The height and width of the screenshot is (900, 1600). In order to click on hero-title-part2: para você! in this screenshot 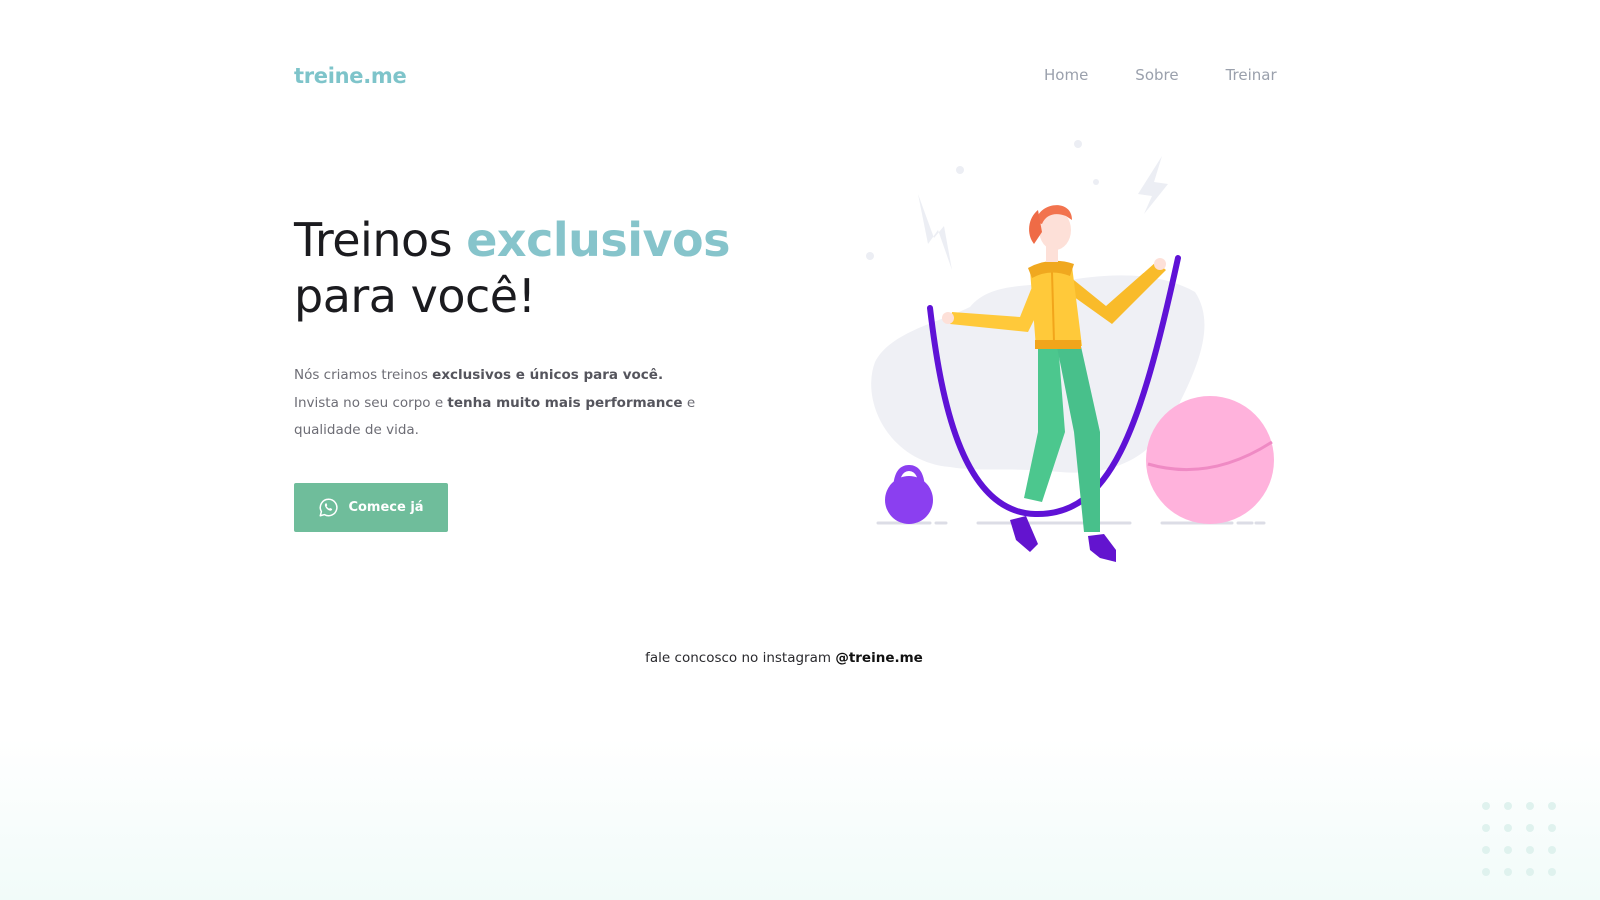, I will do `click(415, 296)`.